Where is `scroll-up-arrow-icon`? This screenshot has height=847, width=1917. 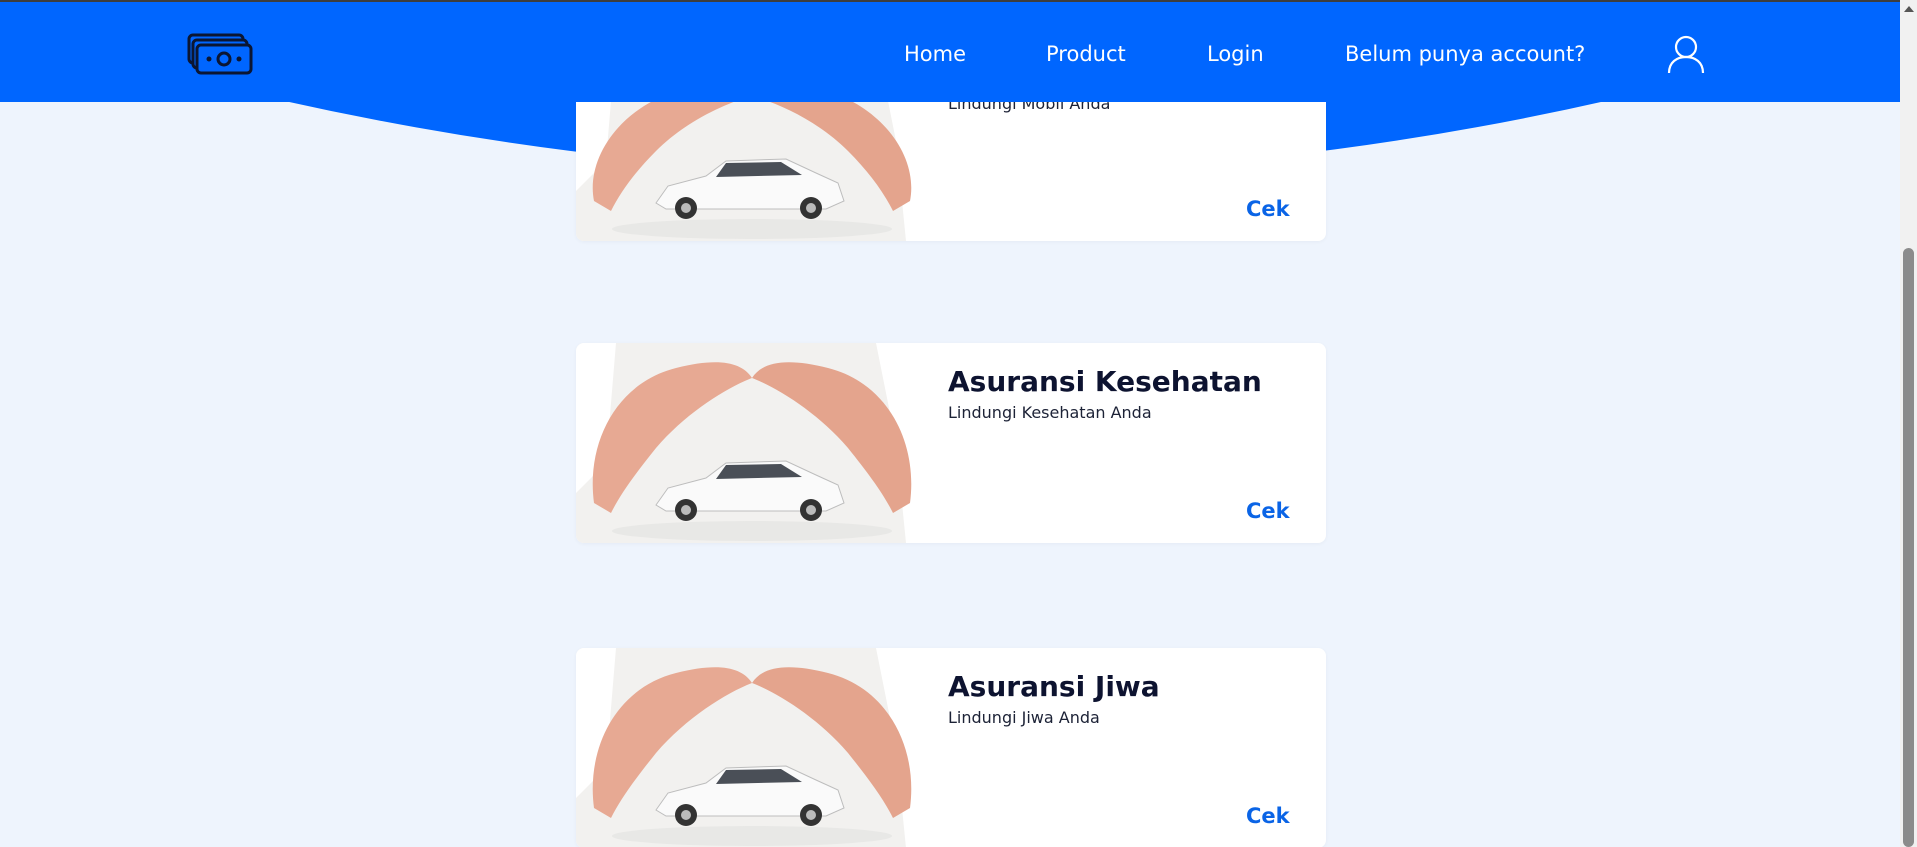 scroll-up-arrow-icon is located at coordinates (1909, 9).